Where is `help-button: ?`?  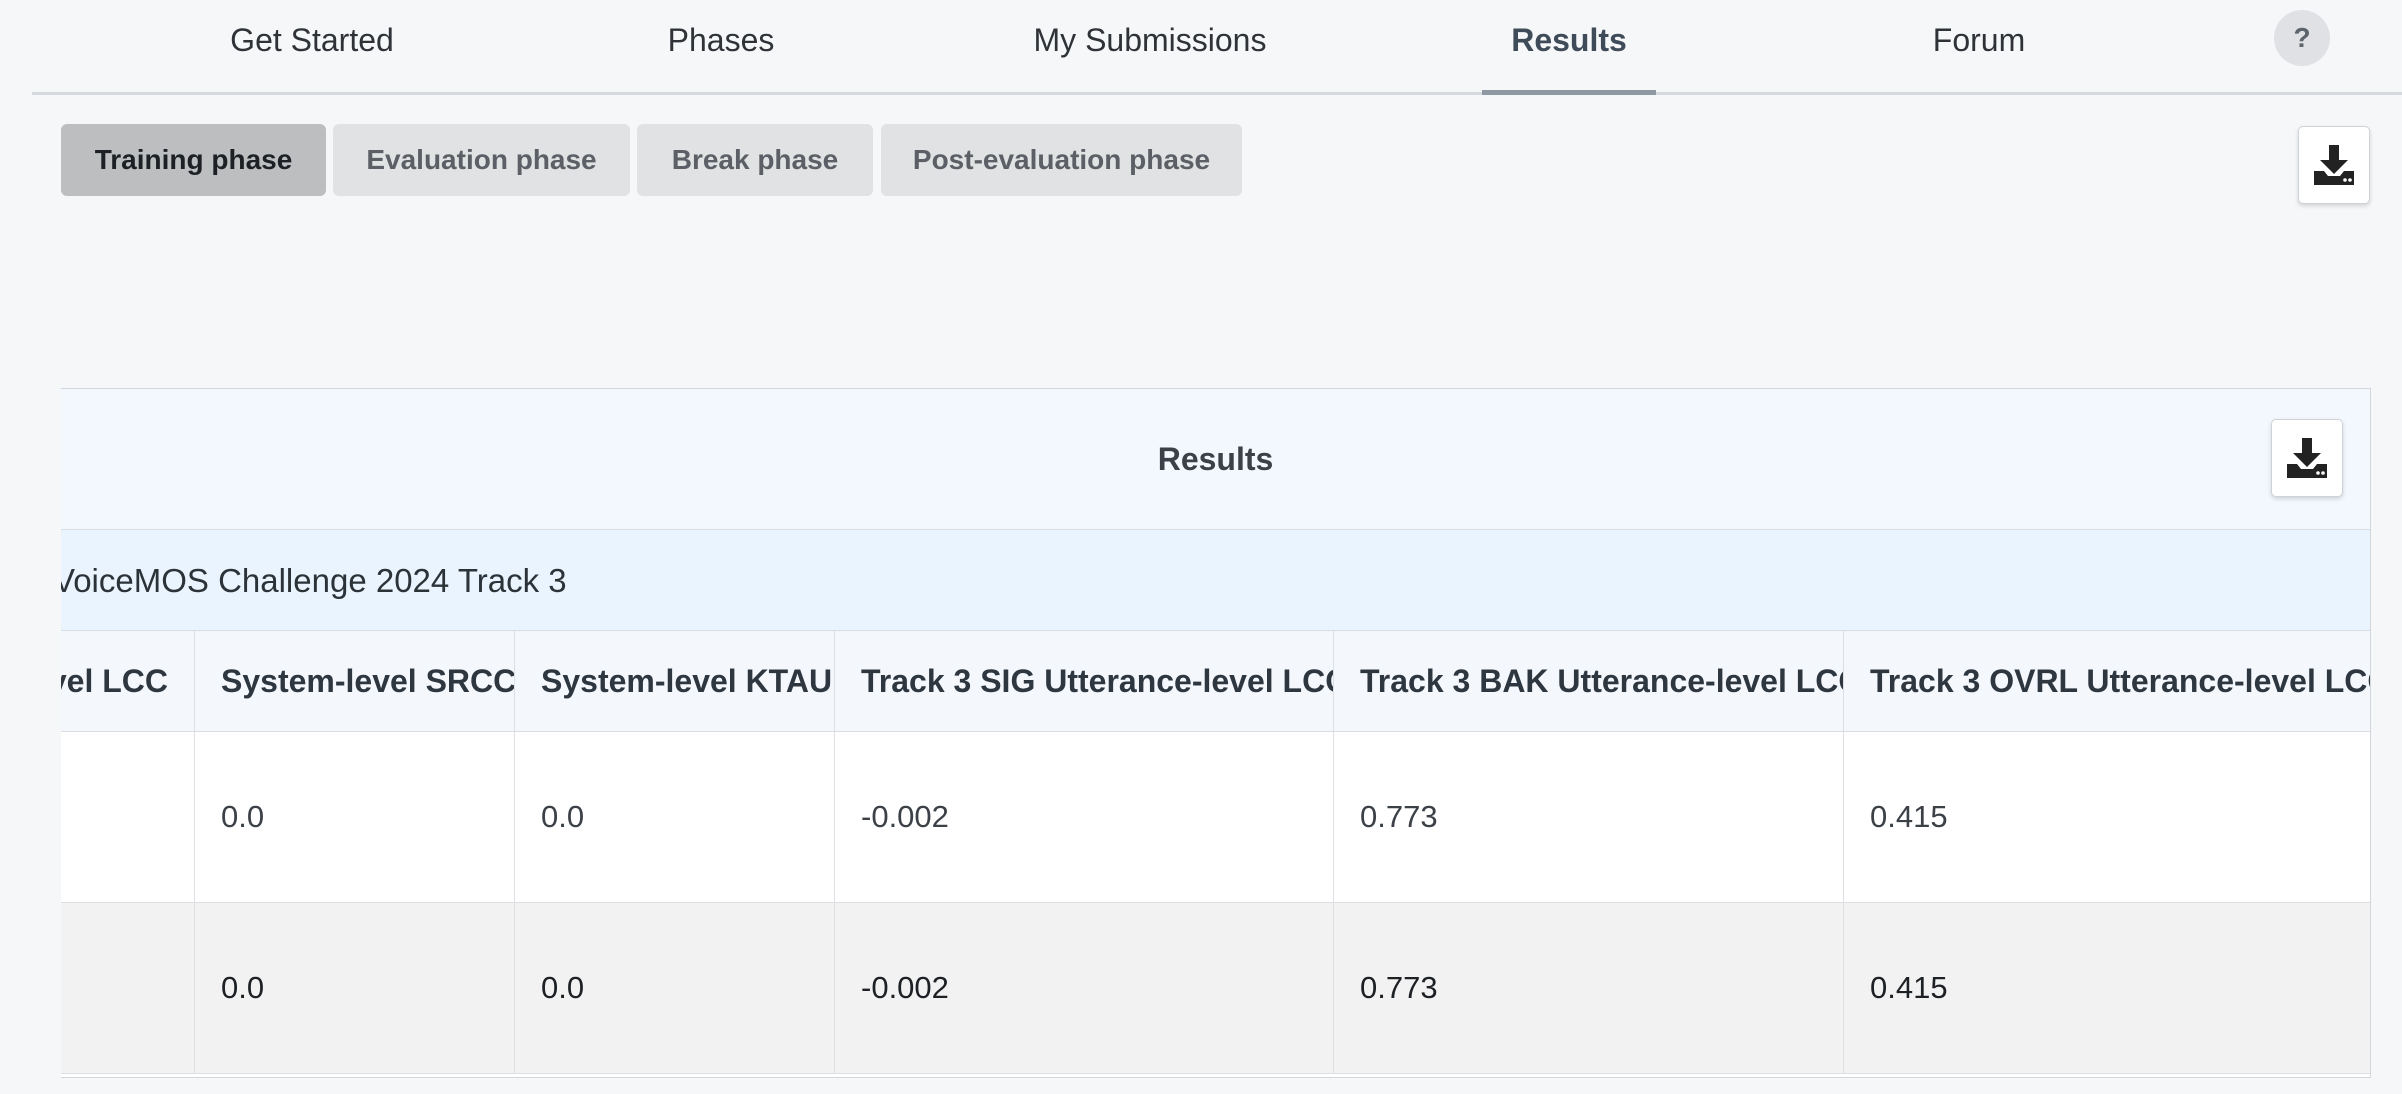 help-button: ? is located at coordinates (2302, 38).